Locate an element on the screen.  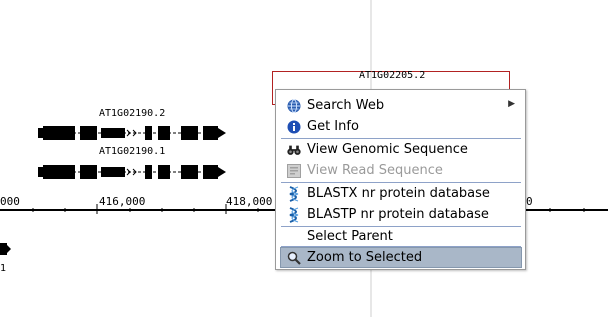
ruler-tick-label: 418,000 is located at coordinates (249, 201).